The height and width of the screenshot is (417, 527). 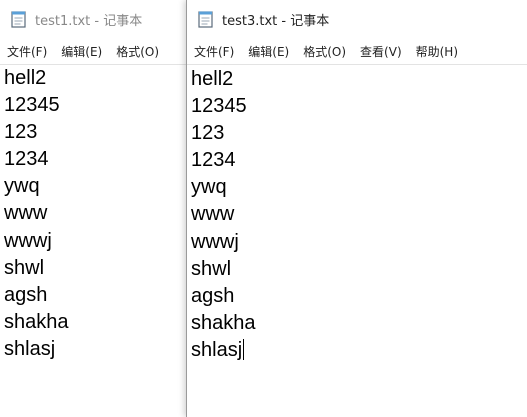 I want to click on title-bar: test1.txt - 记事本, so click(x=93, y=19).